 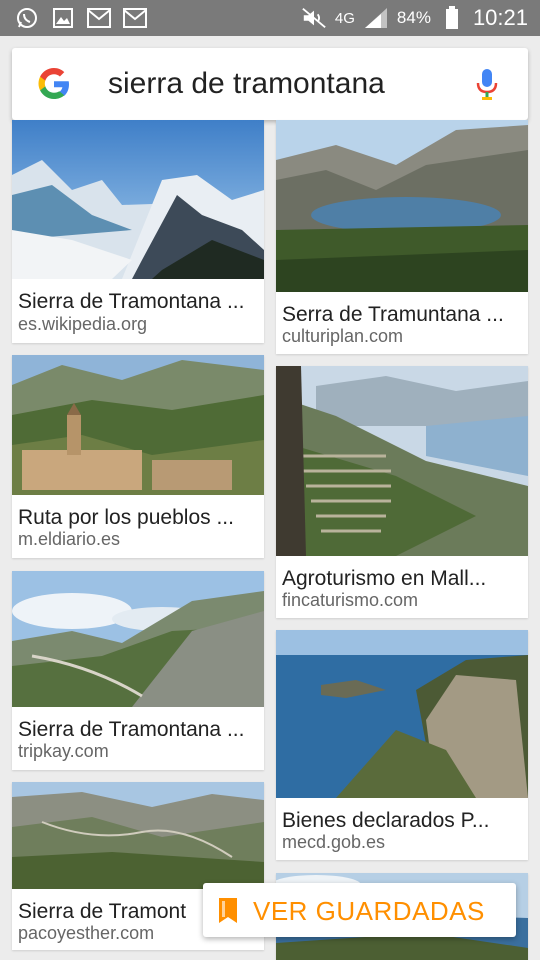 What do you see at coordinates (69, 539) in the screenshot?
I see `result-source: m.eldiario.es` at bounding box center [69, 539].